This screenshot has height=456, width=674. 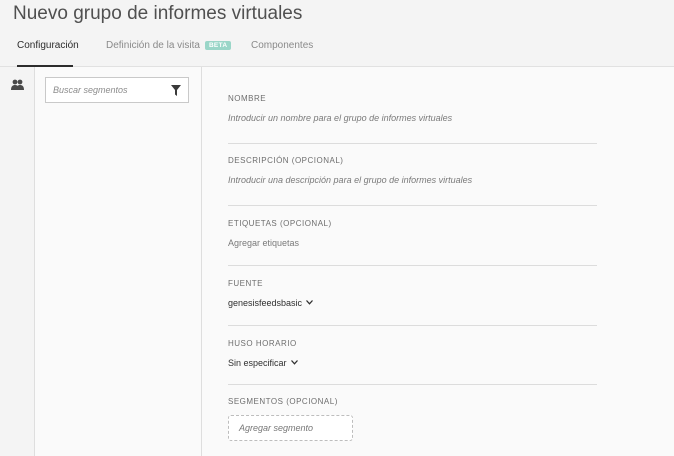 I want to click on description-label: DESCRIPCIÓN (OPCIONAL), so click(x=286, y=160).